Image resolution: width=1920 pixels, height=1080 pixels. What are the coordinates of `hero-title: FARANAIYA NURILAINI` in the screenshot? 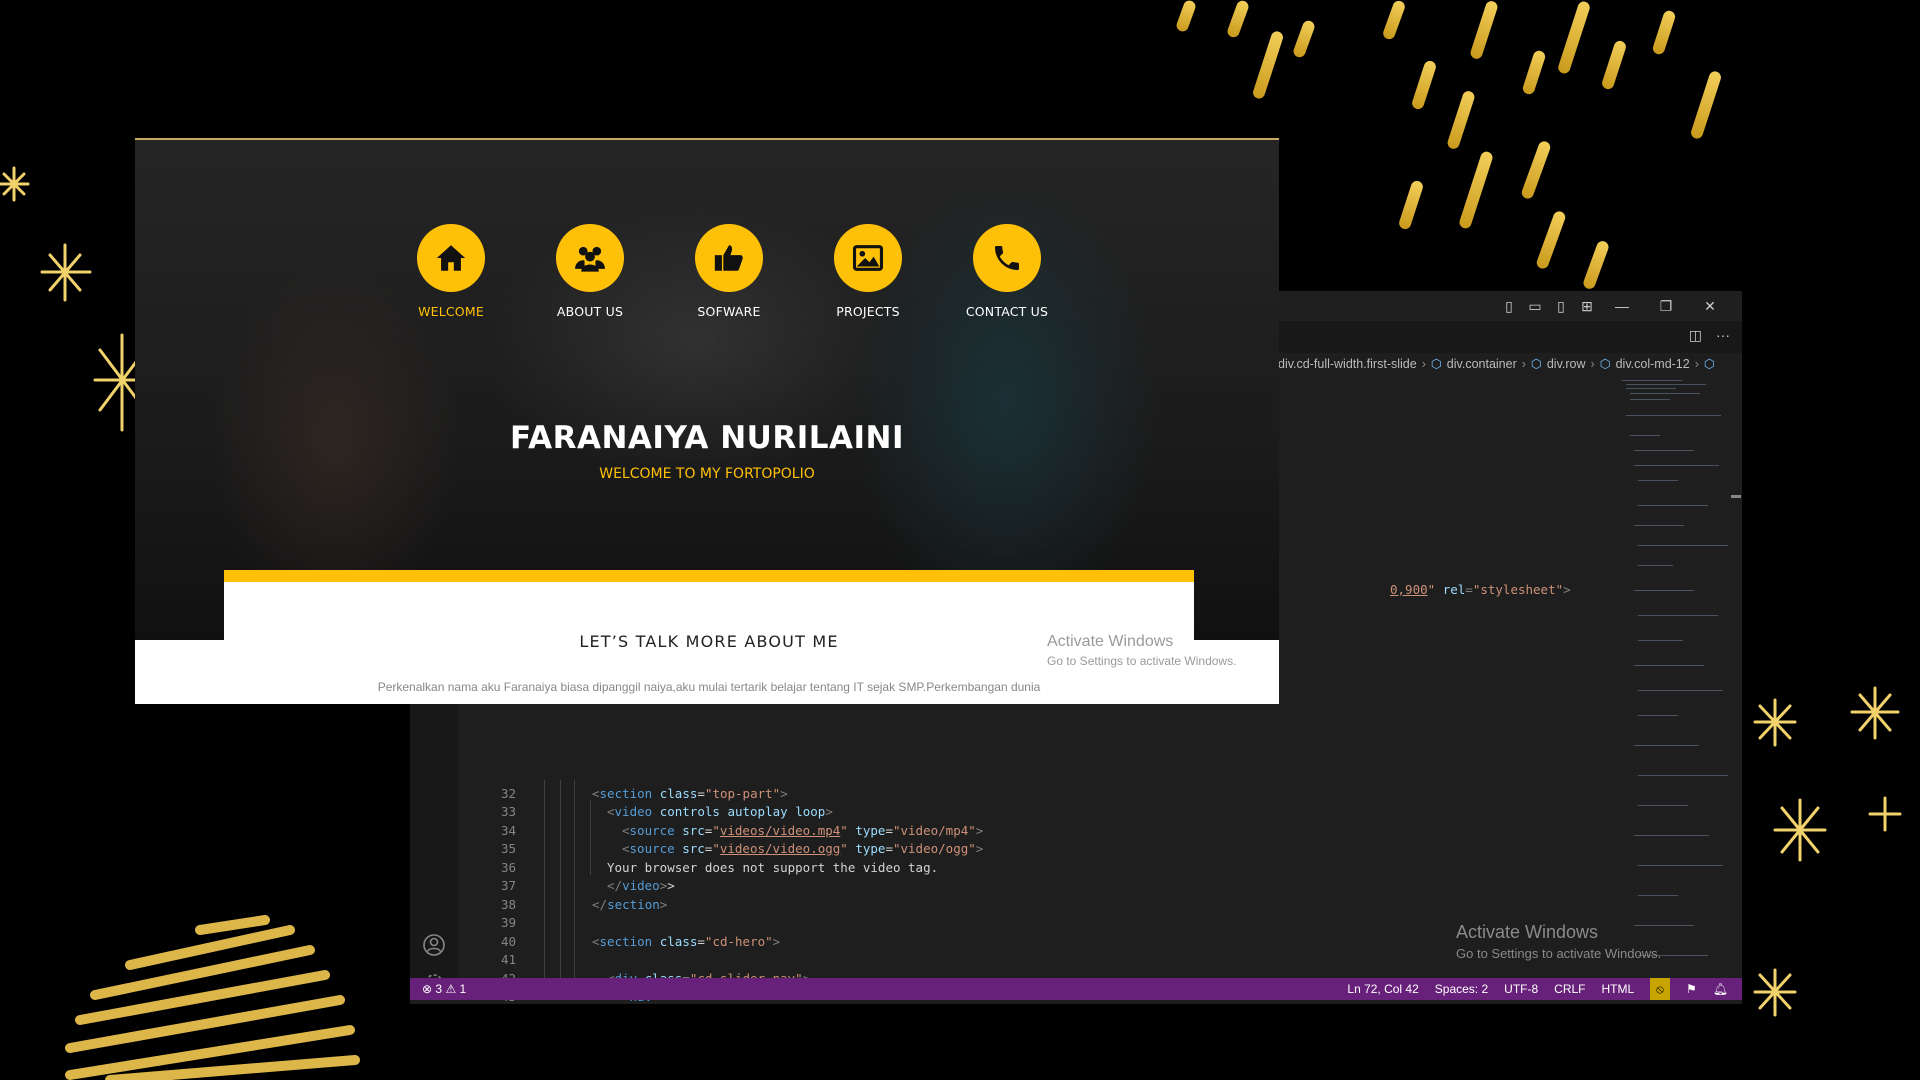 It's located at (707, 438).